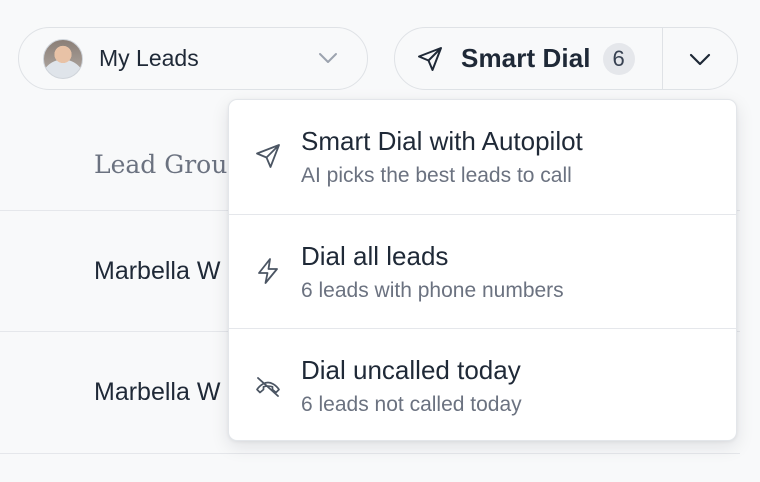 The image size is (760, 482). What do you see at coordinates (442, 141) in the screenshot?
I see `menu-item-title: Smart Dial with Autopilot` at bounding box center [442, 141].